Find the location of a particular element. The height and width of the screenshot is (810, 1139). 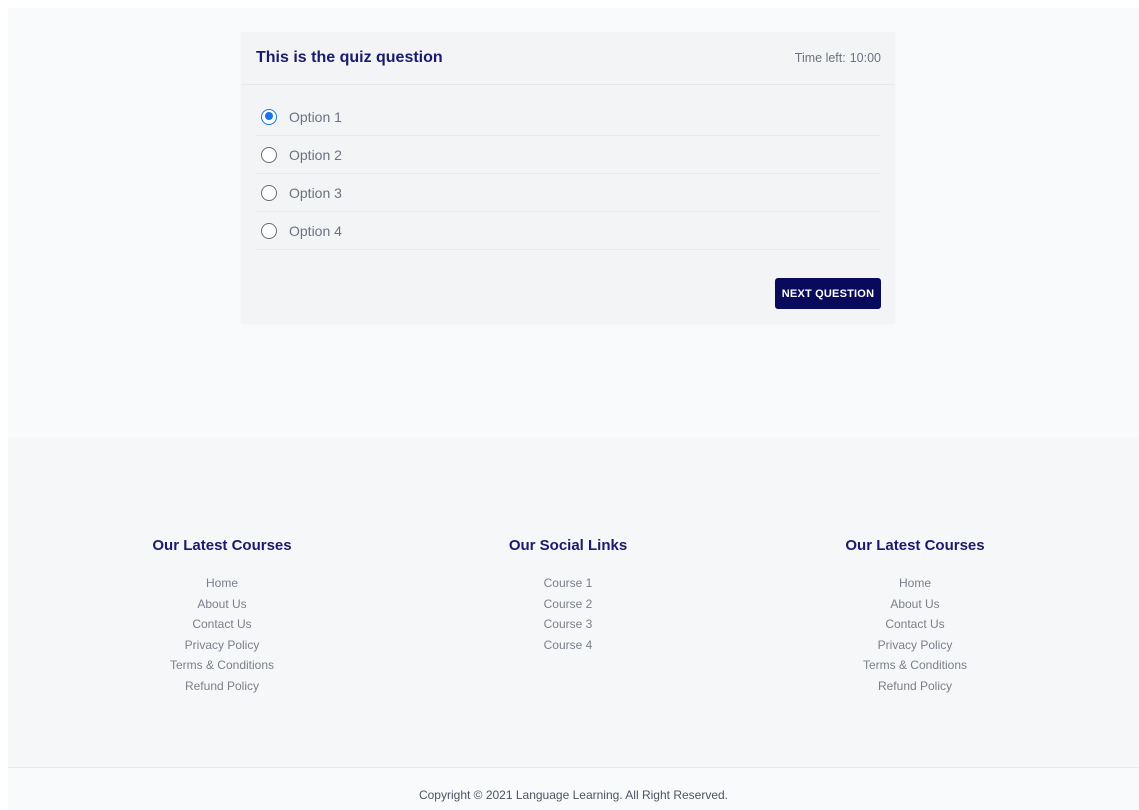

next-question-button: NEXT QUESTION is located at coordinates (828, 293).